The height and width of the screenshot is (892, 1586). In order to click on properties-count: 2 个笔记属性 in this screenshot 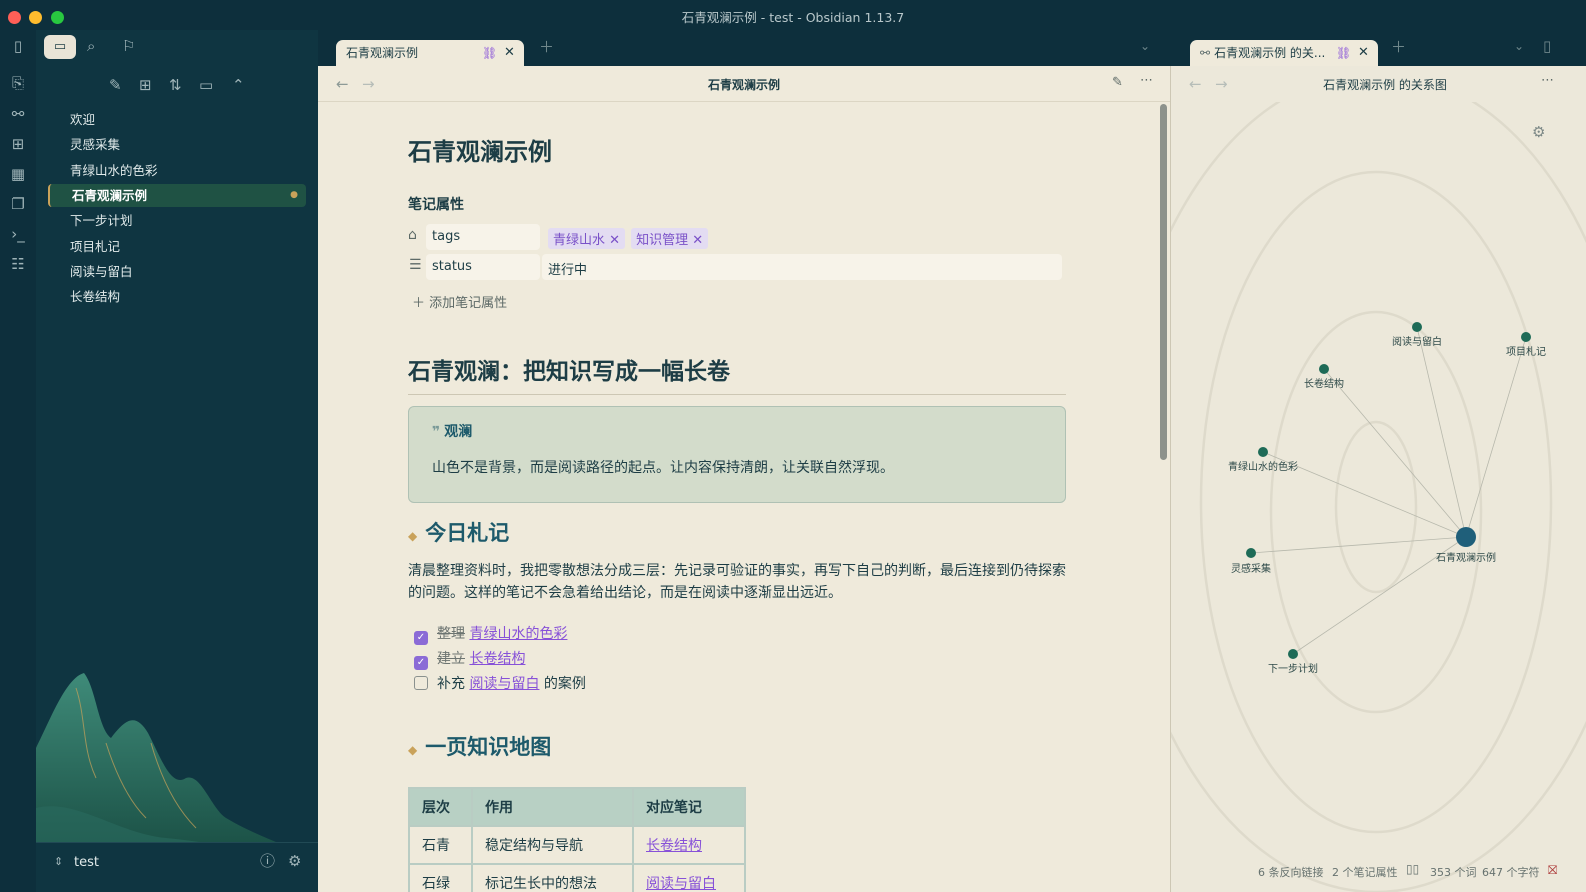, I will do `click(1365, 872)`.